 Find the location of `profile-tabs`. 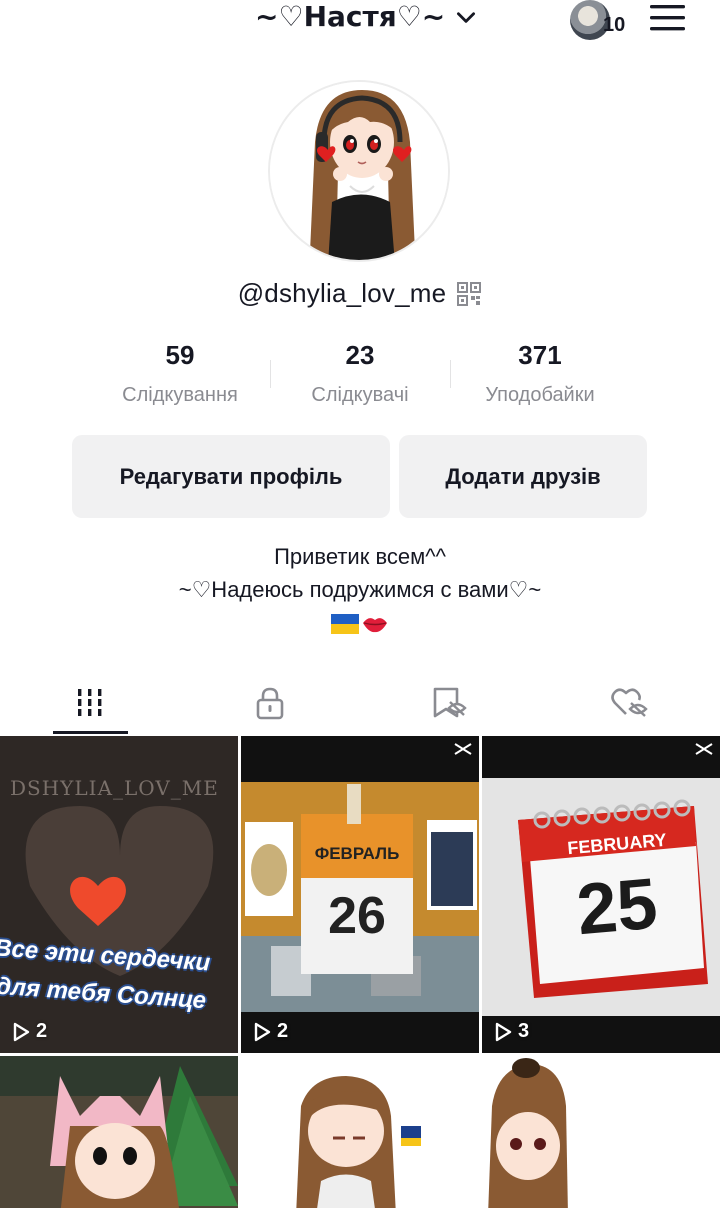

profile-tabs is located at coordinates (360, 703).